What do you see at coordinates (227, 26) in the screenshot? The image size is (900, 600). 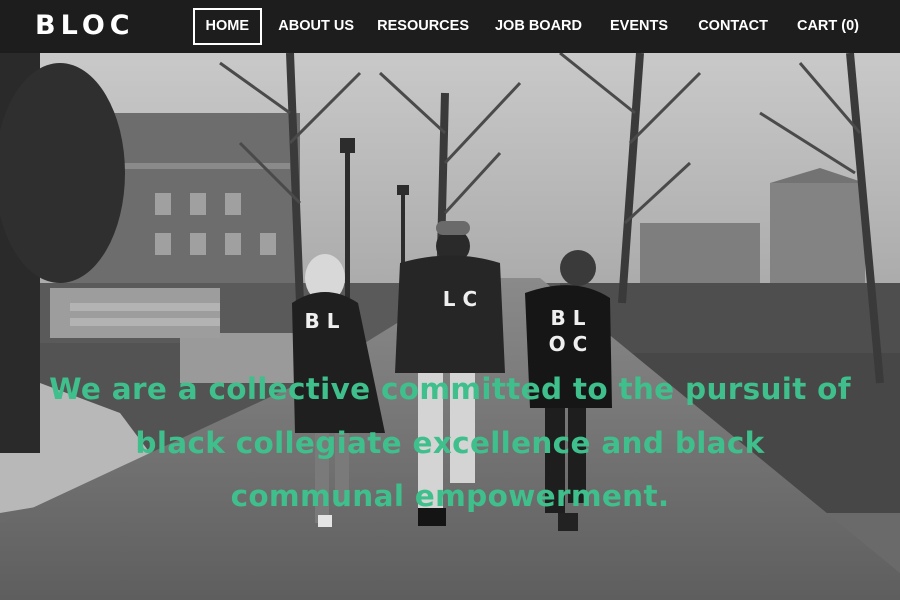 I see `nav-home: HOME` at bounding box center [227, 26].